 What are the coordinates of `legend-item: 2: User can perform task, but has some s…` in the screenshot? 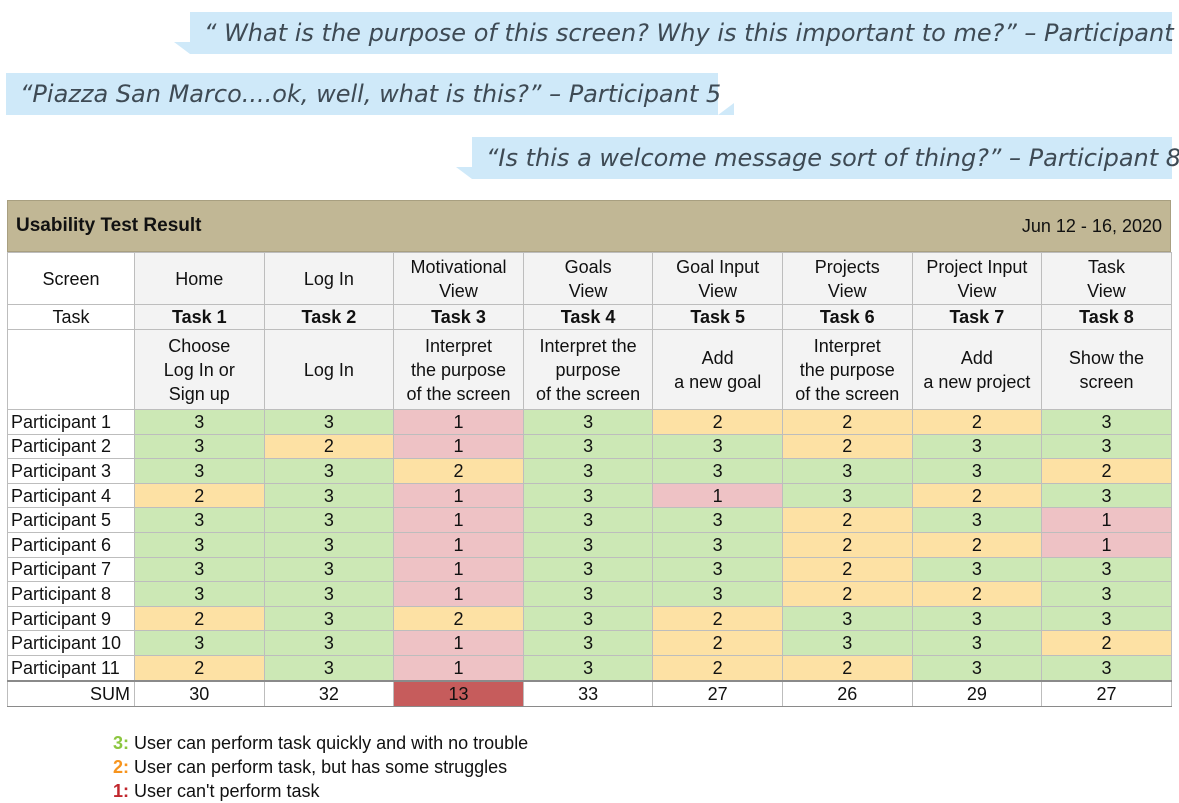 It's located at (320, 767).